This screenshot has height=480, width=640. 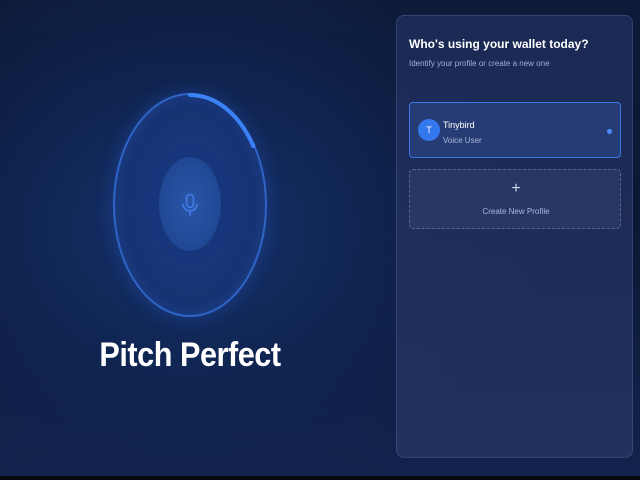 I want to click on panel-title: Who's using your wallet today?, so click(x=499, y=44).